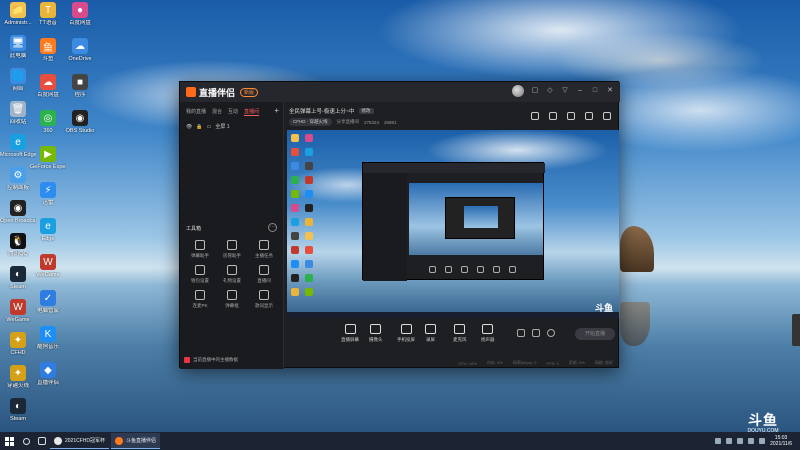 The width and height of the screenshot is (800, 450). Describe the element at coordinates (536, 333) in the screenshot. I see `beauty-icon` at that location.